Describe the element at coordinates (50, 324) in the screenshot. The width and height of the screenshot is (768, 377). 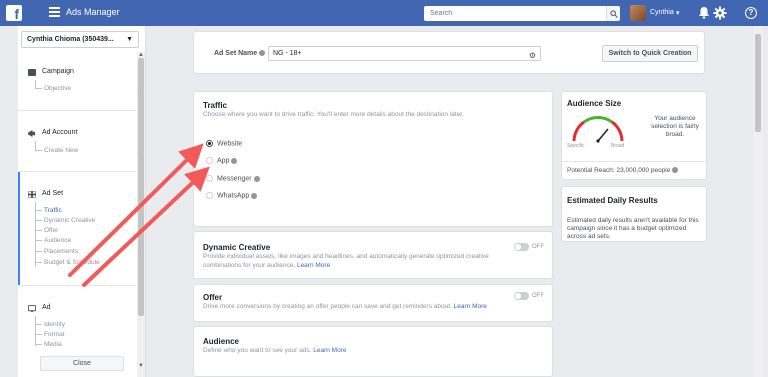
I see `sidebar-item-identity: Identity` at that location.